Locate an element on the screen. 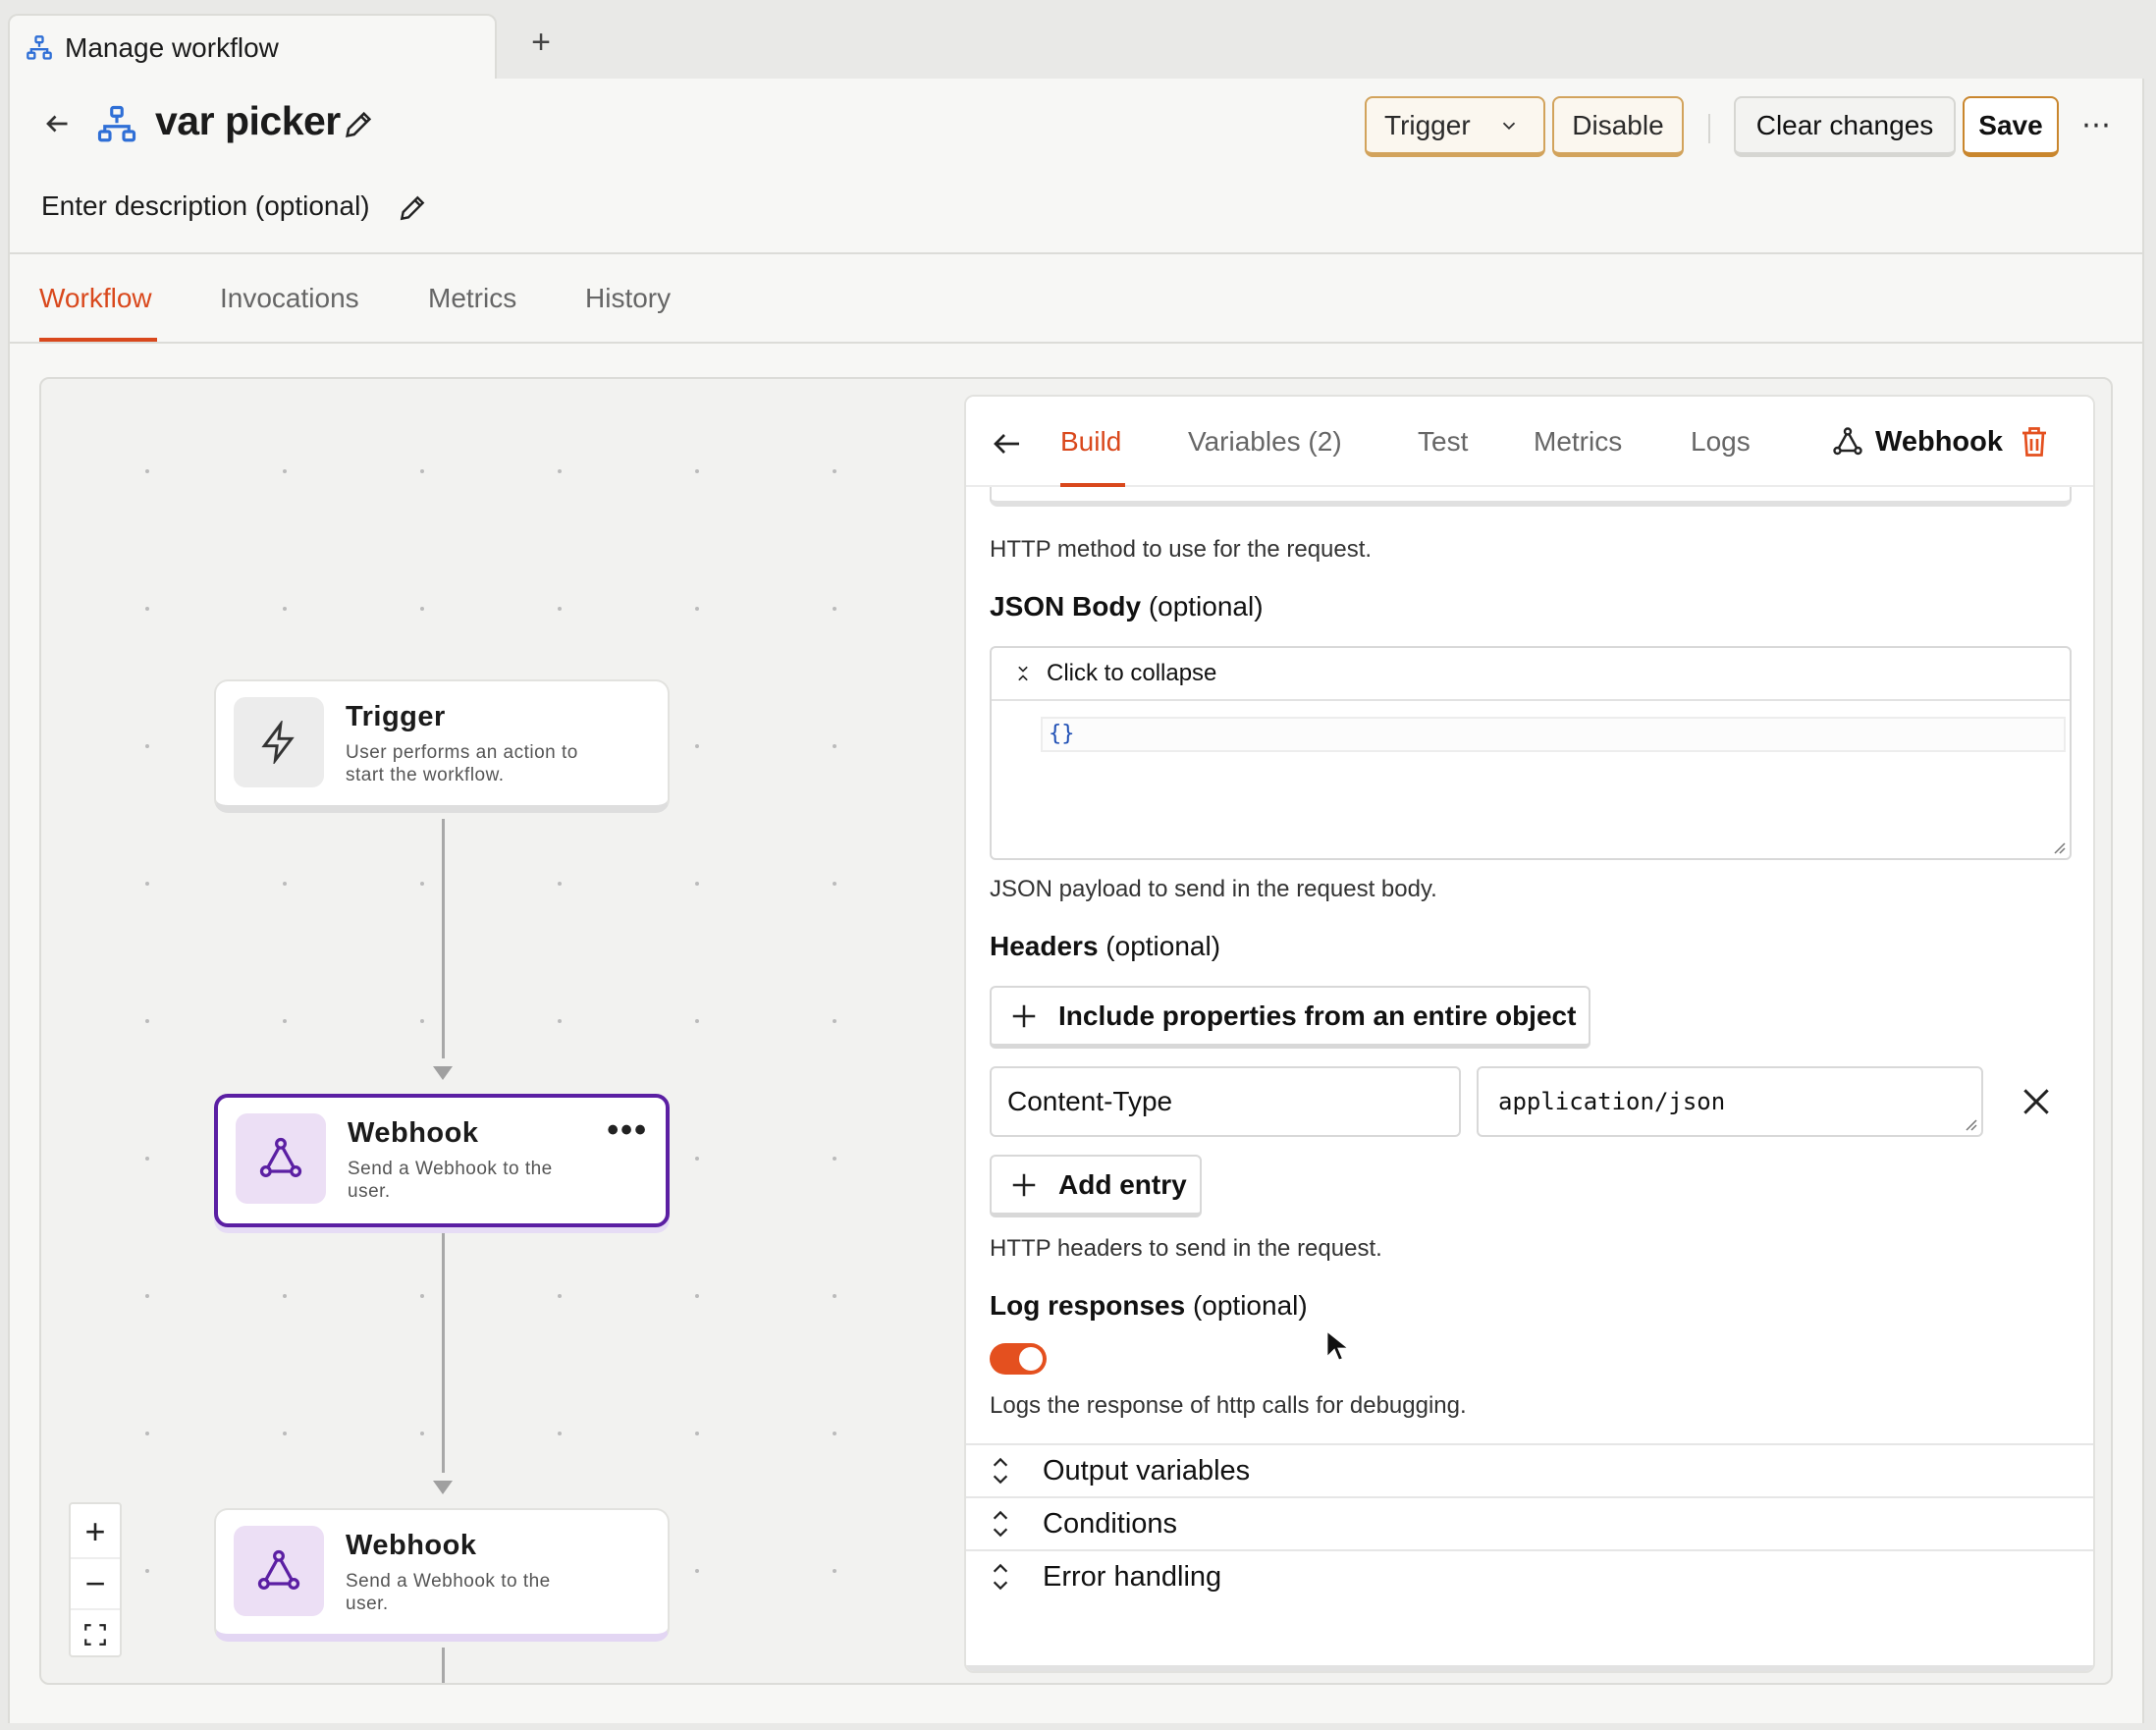 The height and width of the screenshot is (1730, 2156). section-label: Conditions is located at coordinates (1111, 1523).